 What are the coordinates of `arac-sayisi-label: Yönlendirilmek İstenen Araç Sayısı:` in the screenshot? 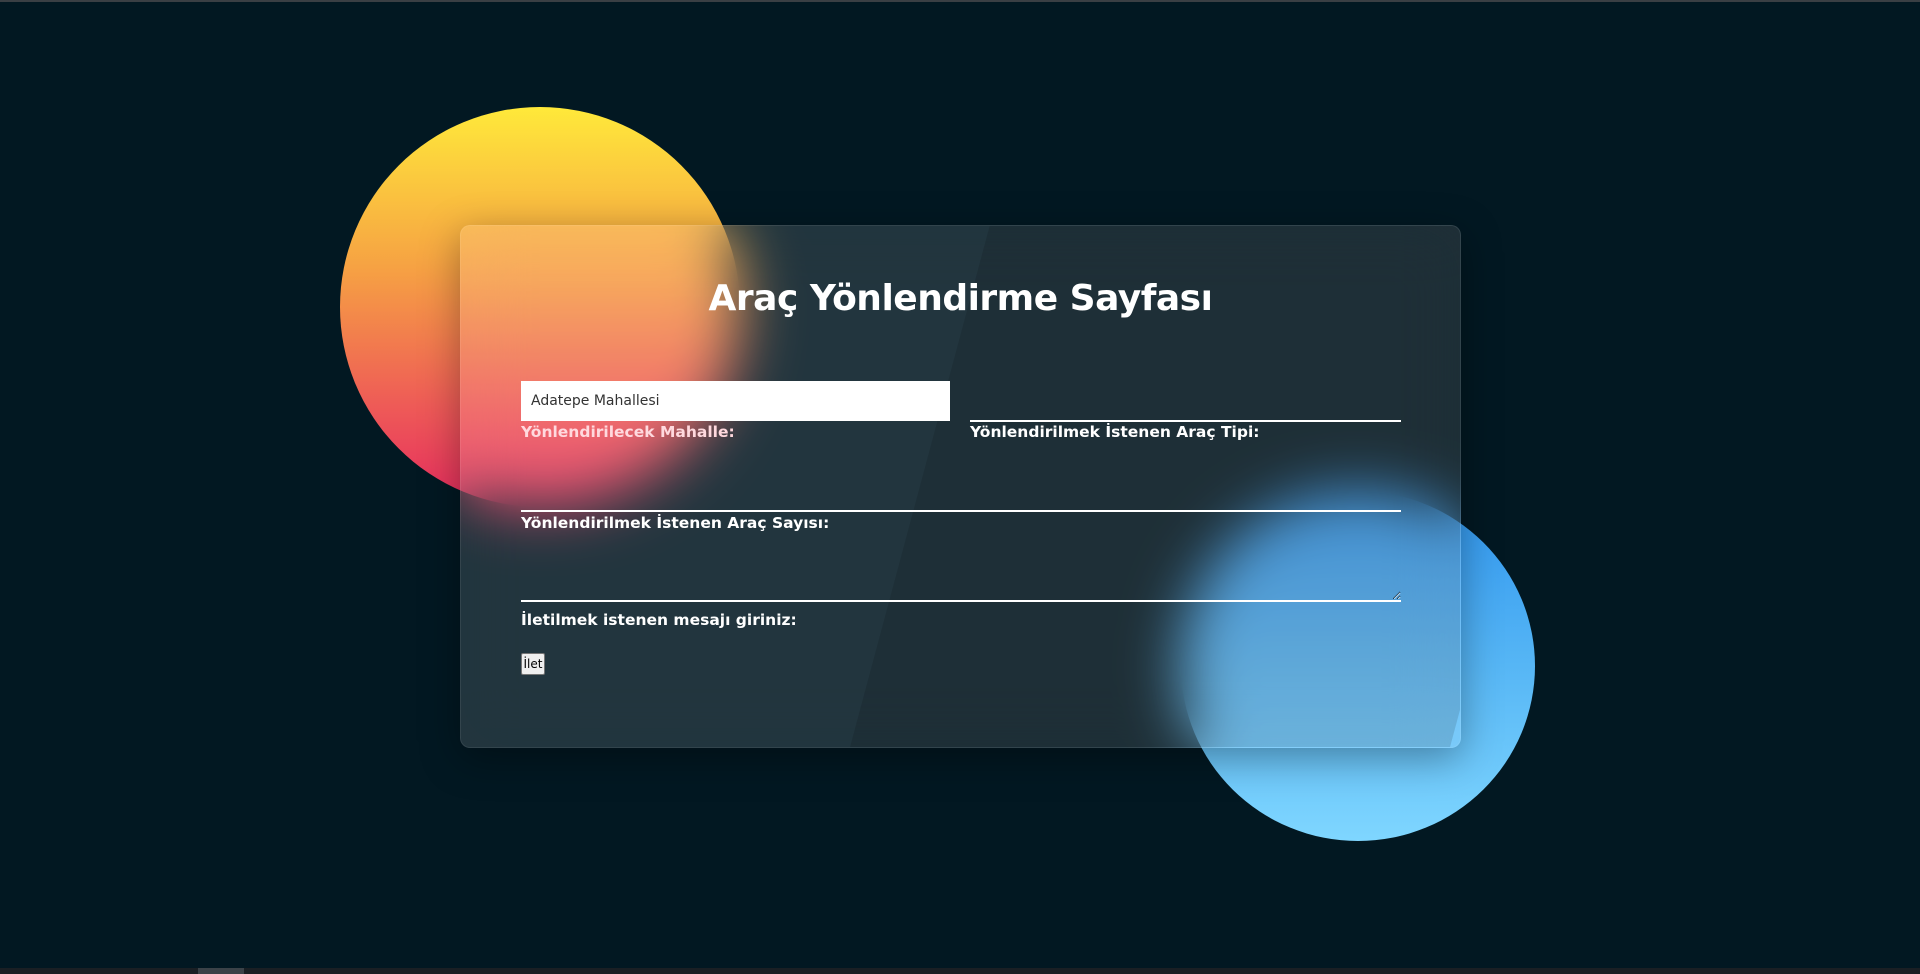 It's located at (675, 523).